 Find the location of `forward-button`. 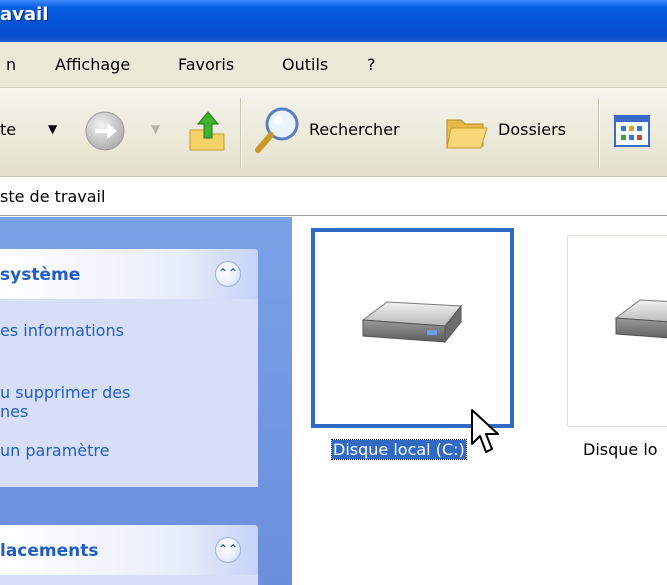

forward-button is located at coordinates (105, 131).